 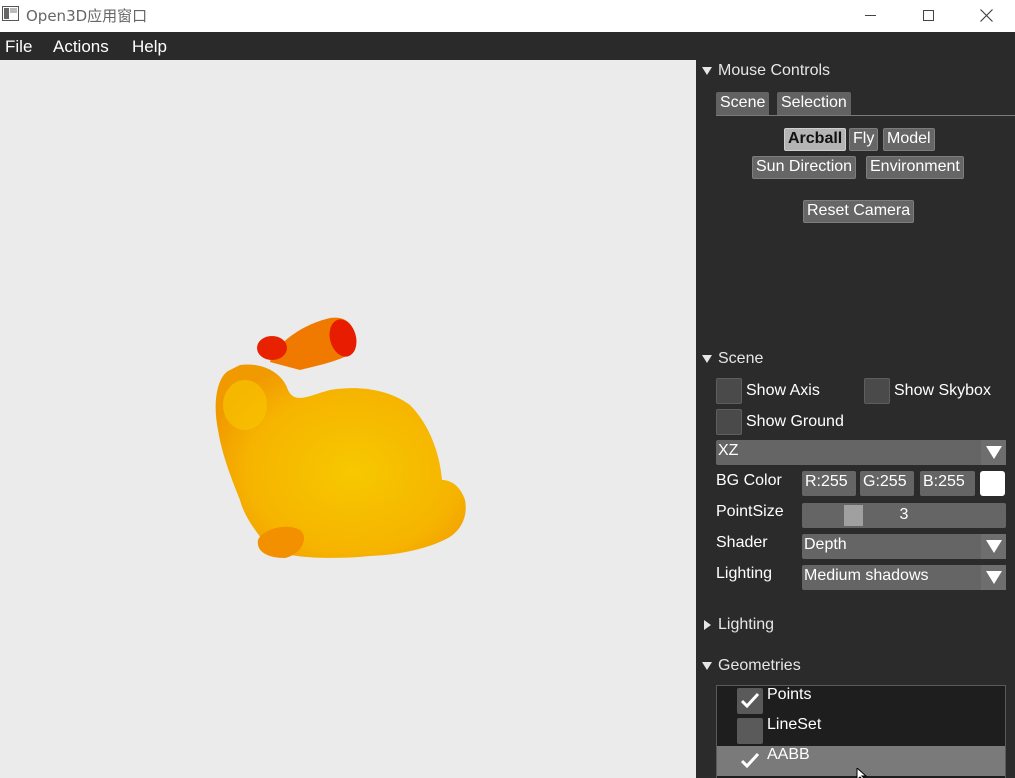 I want to click on mouse-controls-header: Mouse Controls, so click(x=766, y=71).